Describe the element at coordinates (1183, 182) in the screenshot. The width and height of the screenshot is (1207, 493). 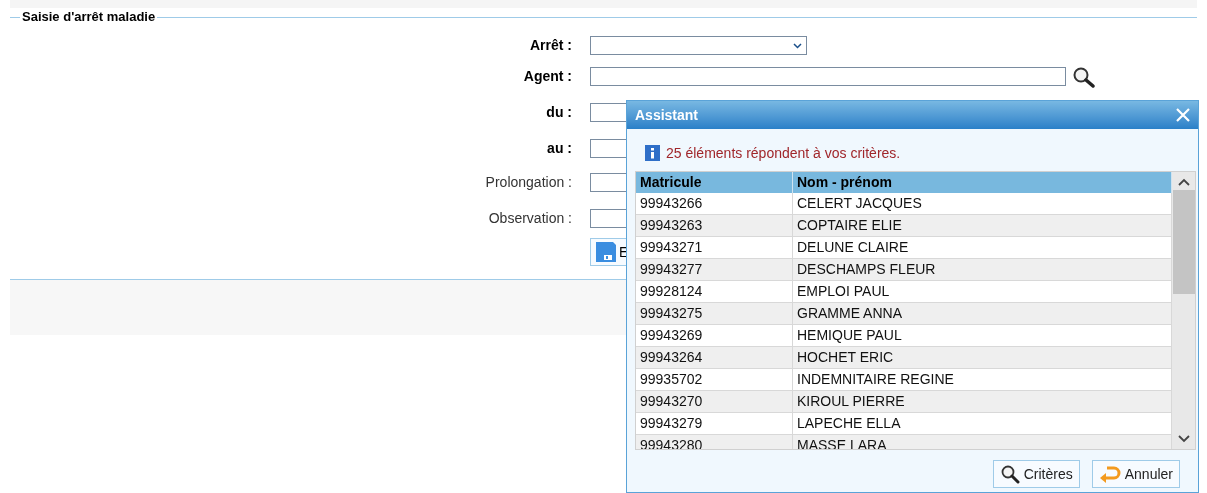
I see `scroll-up-icon` at that location.